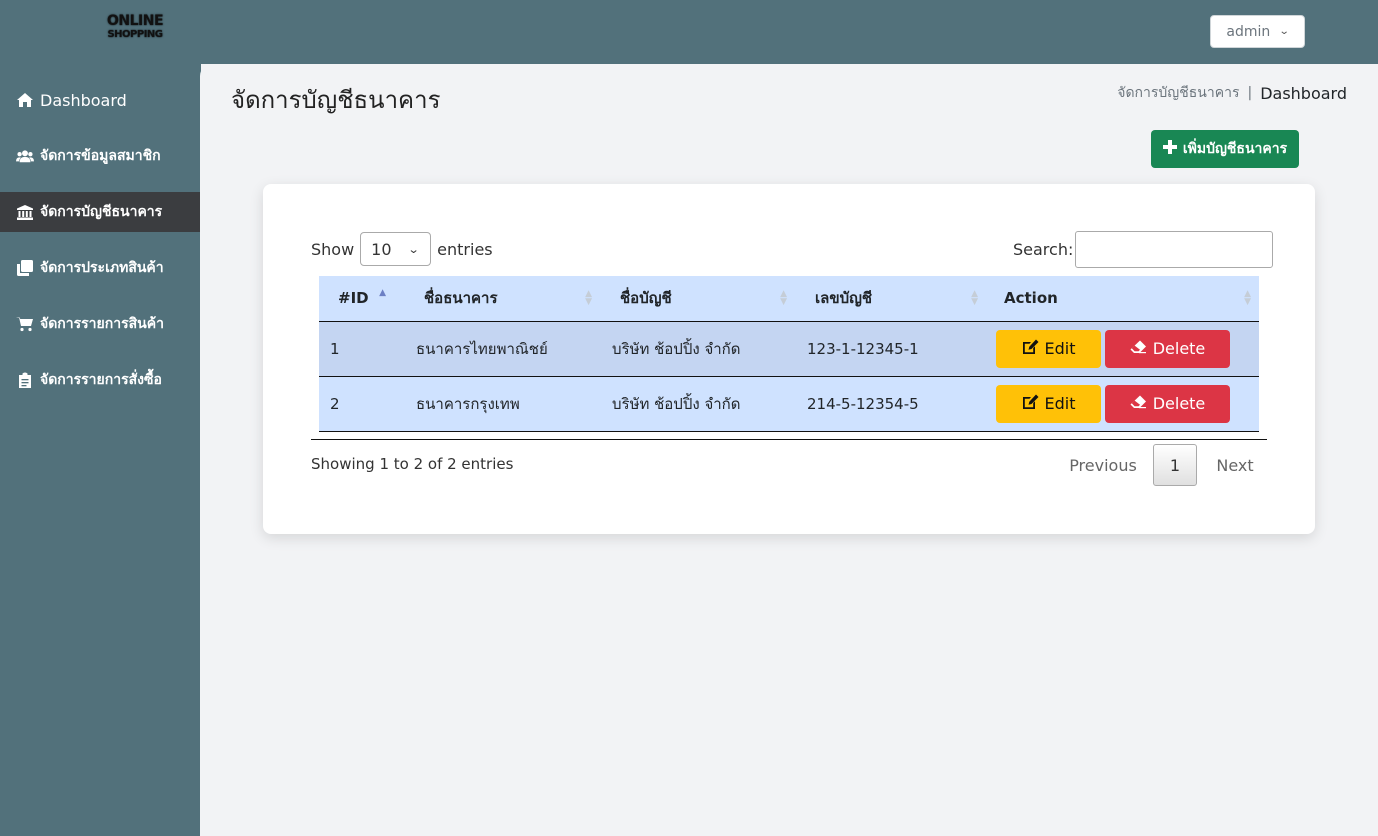 This screenshot has width=1378, height=836. I want to click on sidebar-item-label: จัดการประเภทสินค้า, so click(102, 268).